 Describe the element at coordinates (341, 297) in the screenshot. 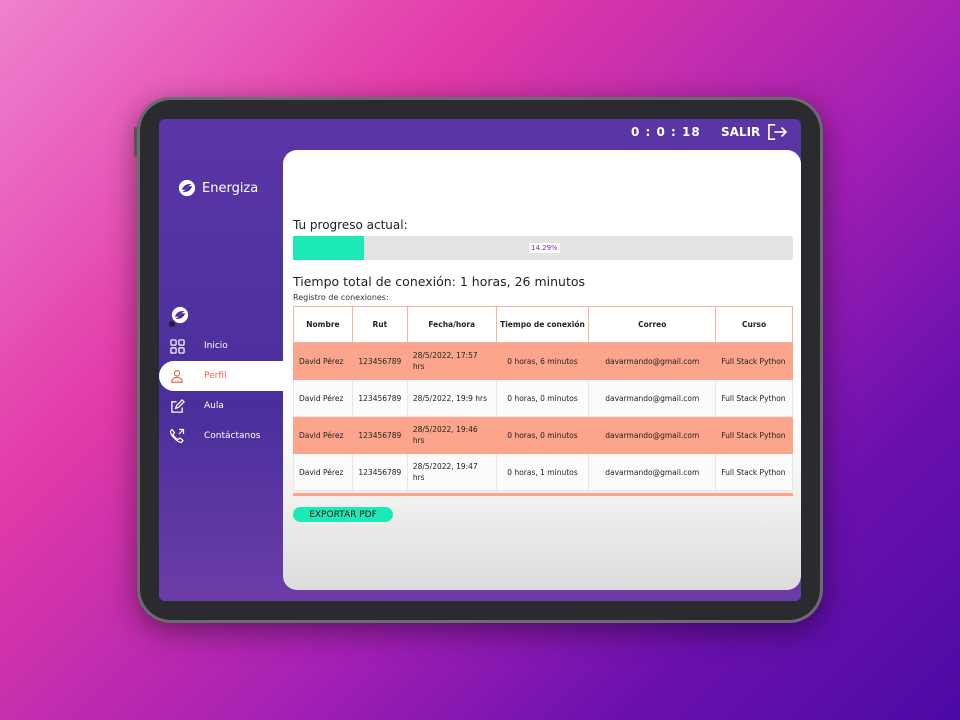

I see `connection-log-label: Registro de conexiones:` at that location.